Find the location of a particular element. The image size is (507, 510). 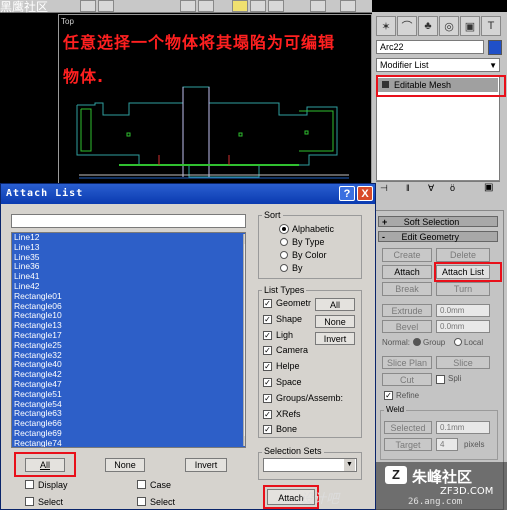

extrude-spinner: 0.0mm is located at coordinates (463, 310).